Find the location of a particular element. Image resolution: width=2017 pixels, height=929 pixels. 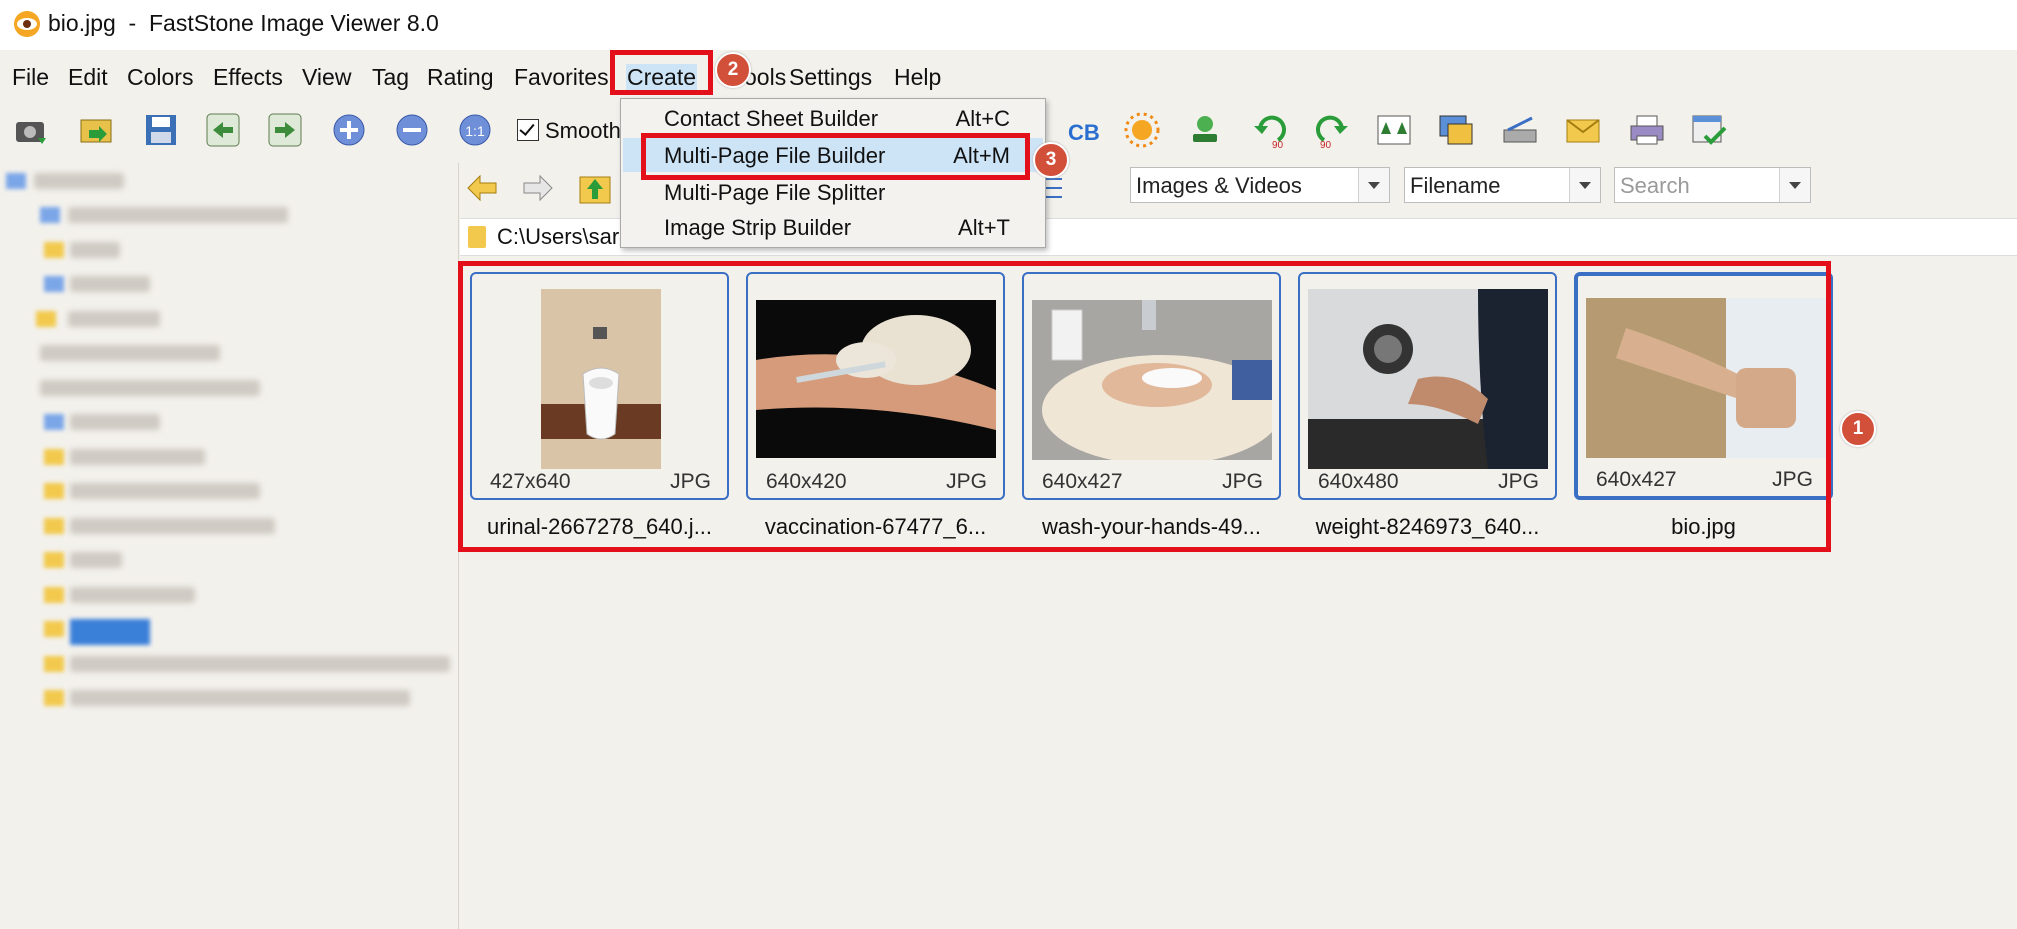

menu-rating: Rating is located at coordinates (460, 77).